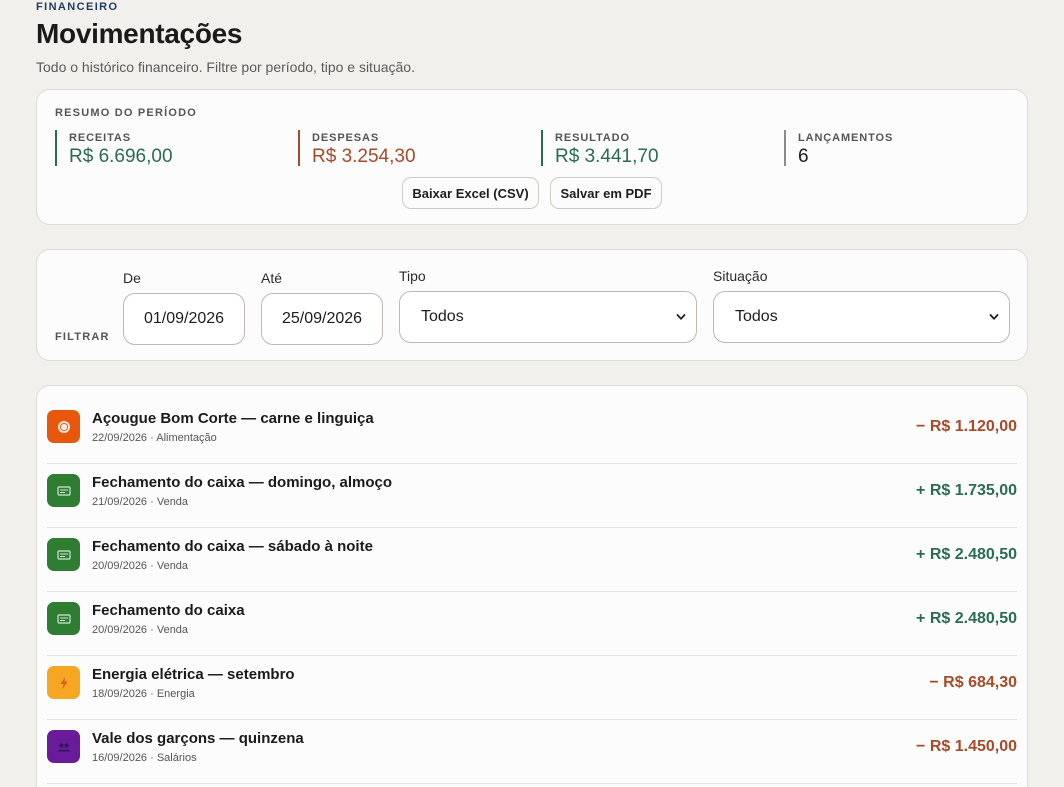  What do you see at coordinates (176, 758) in the screenshot?
I see `transaction-category: Salários` at bounding box center [176, 758].